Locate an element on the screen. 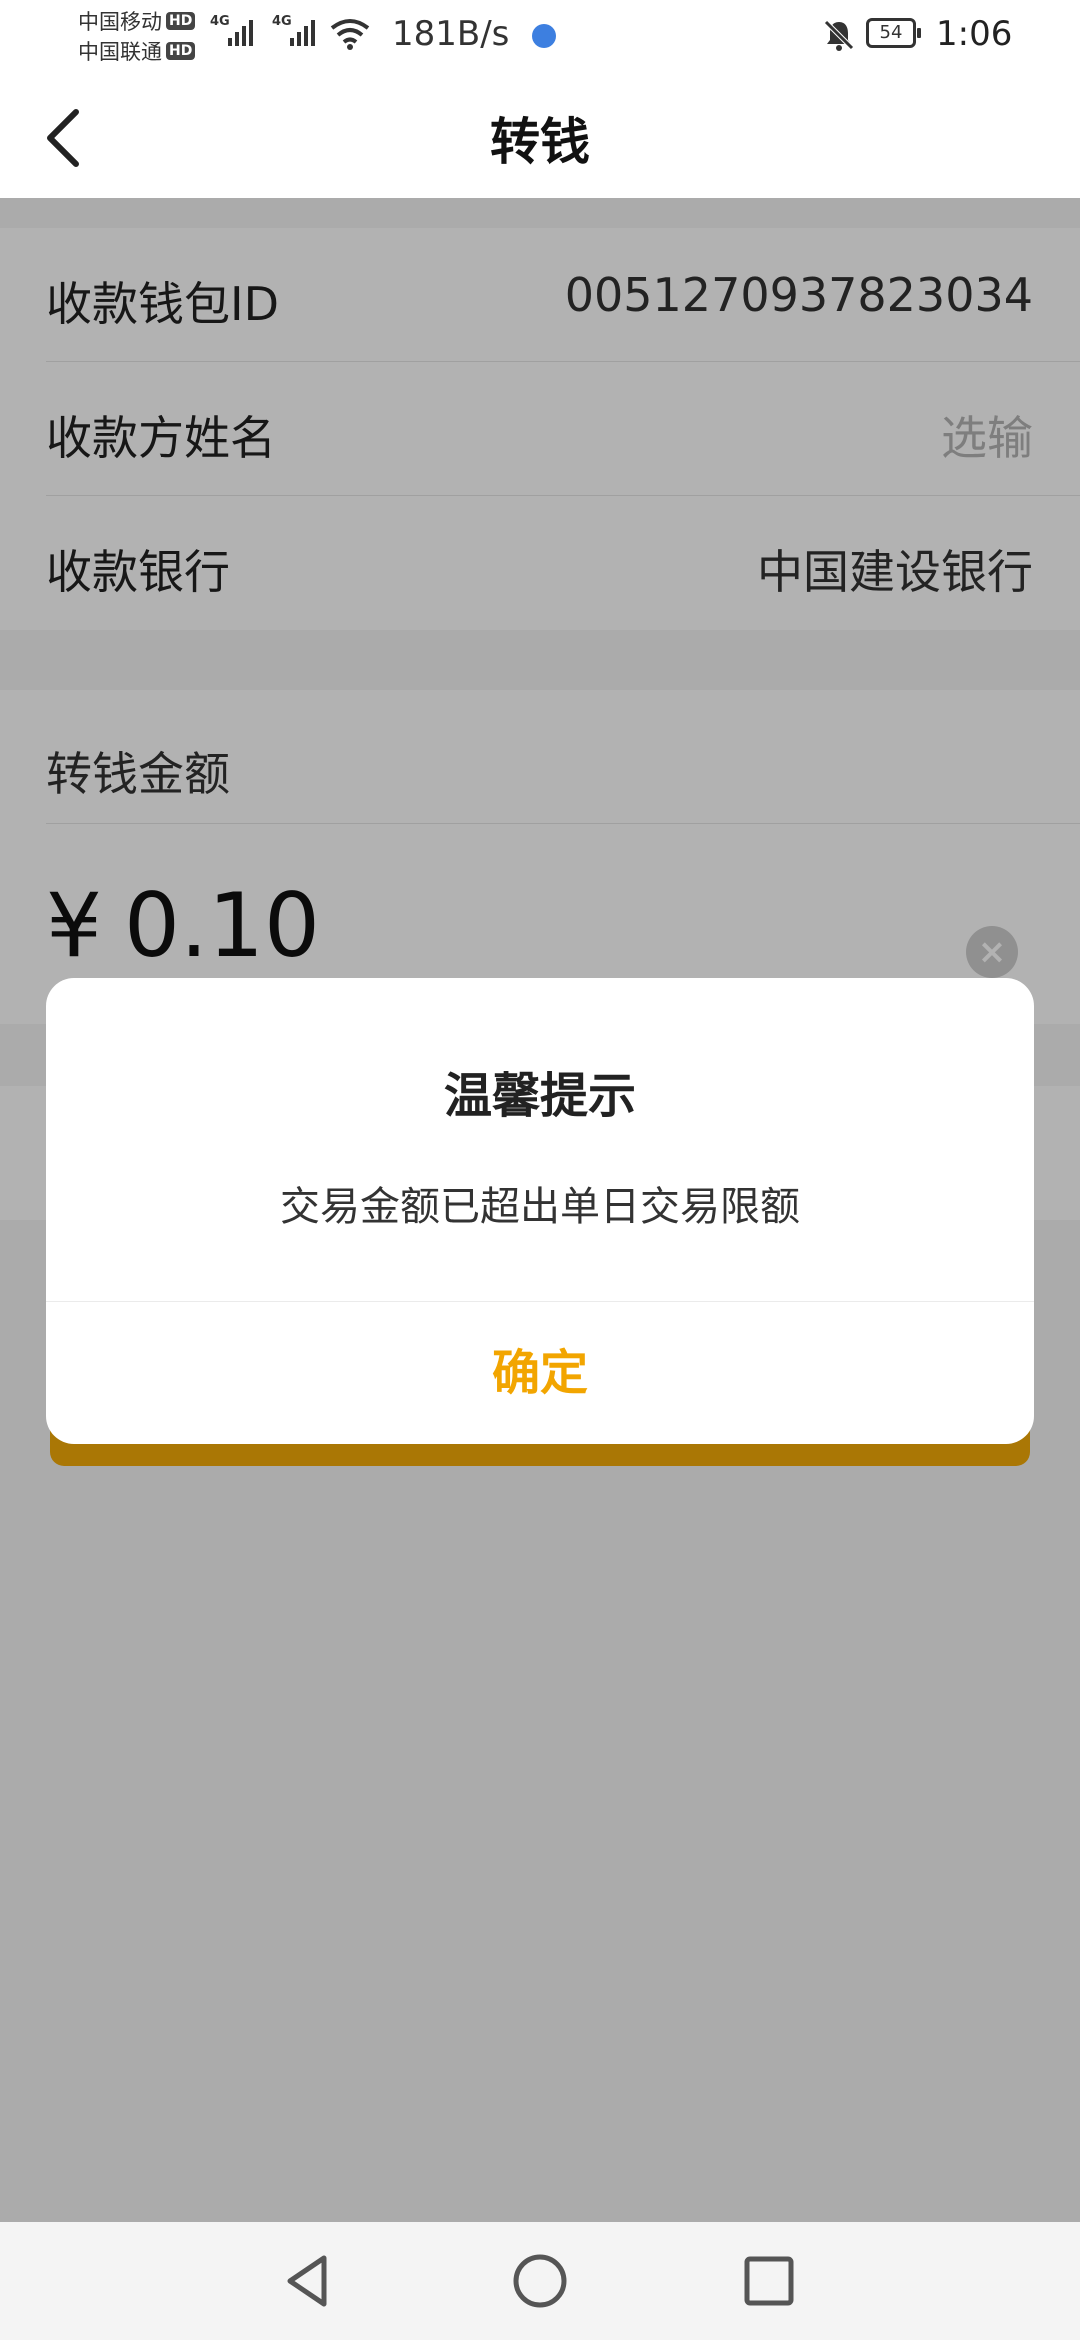 The height and width of the screenshot is (2340, 1080). app-header: 转钱 is located at coordinates (540, 135).